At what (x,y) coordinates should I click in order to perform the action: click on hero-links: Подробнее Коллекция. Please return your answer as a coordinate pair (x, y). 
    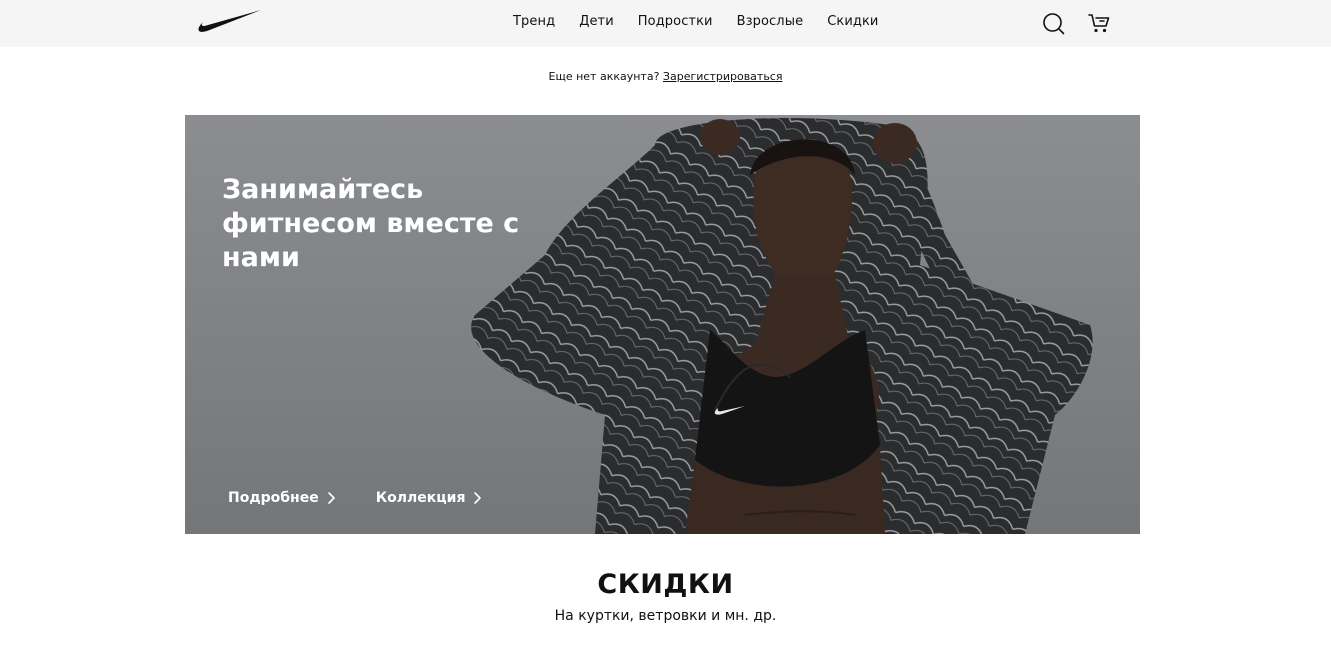
    Looking at the image, I should click on (375, 498).